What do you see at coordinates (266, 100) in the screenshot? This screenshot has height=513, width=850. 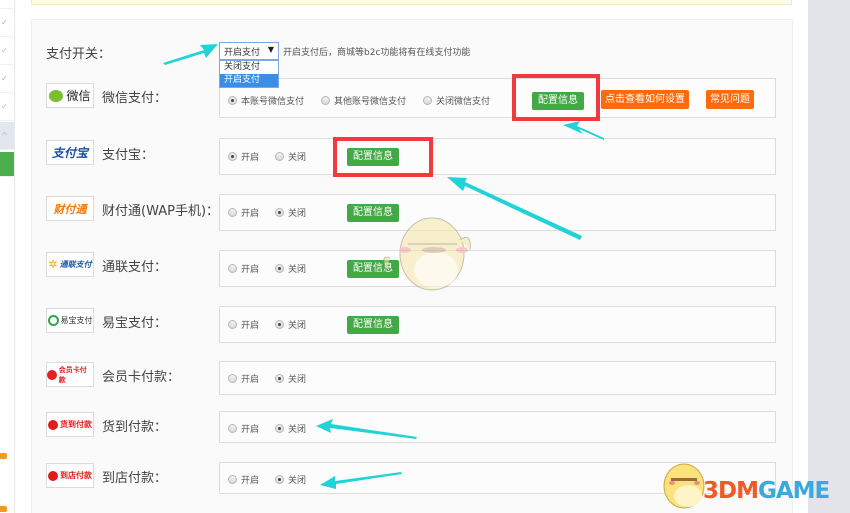 I see `wechat-radio-own: 本账号微信支付` at bounding box center [266, 100].